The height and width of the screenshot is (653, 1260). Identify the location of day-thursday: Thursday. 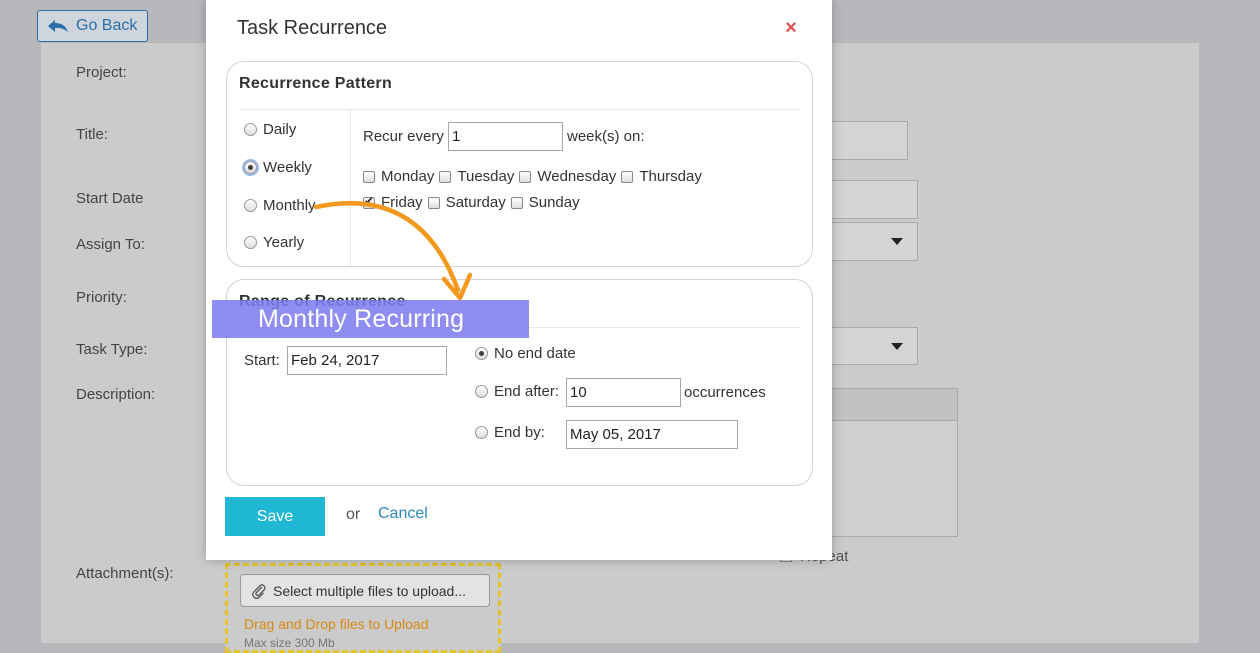
(661, 176).